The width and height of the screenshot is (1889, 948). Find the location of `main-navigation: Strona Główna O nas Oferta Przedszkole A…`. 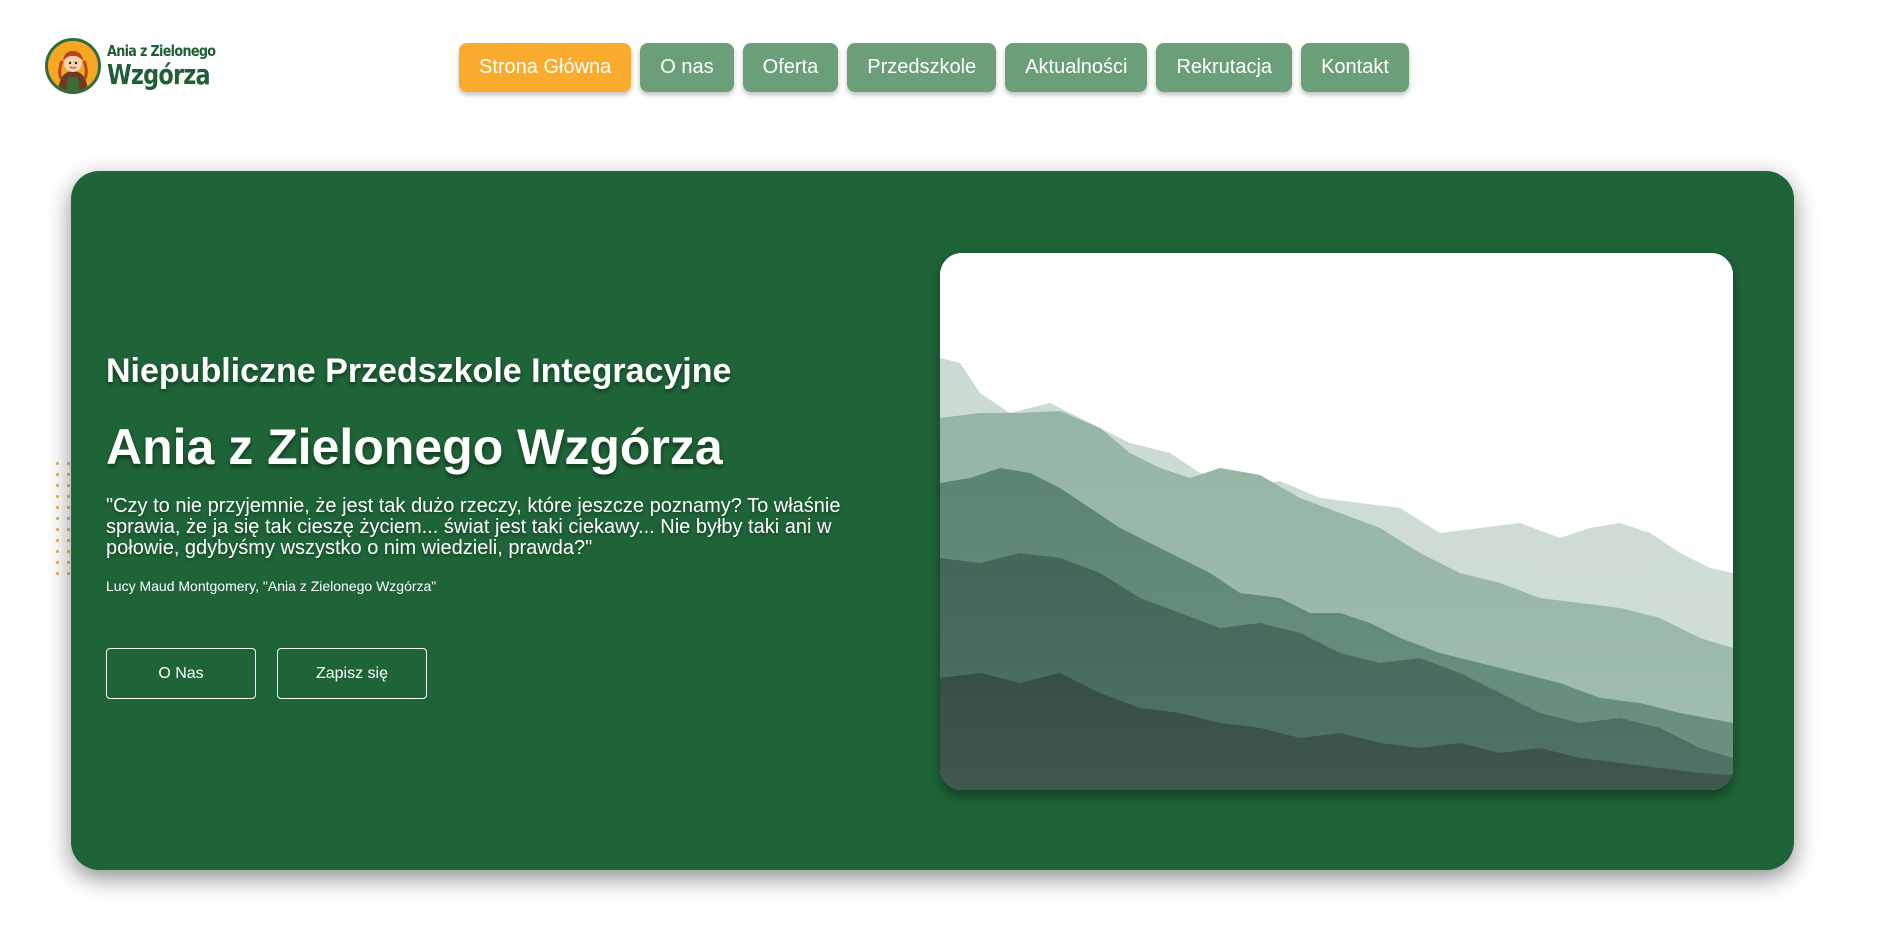

main-navigation: Strona Główna O nas Oferta Przedszkole A… is located at coordinates (934, 67).